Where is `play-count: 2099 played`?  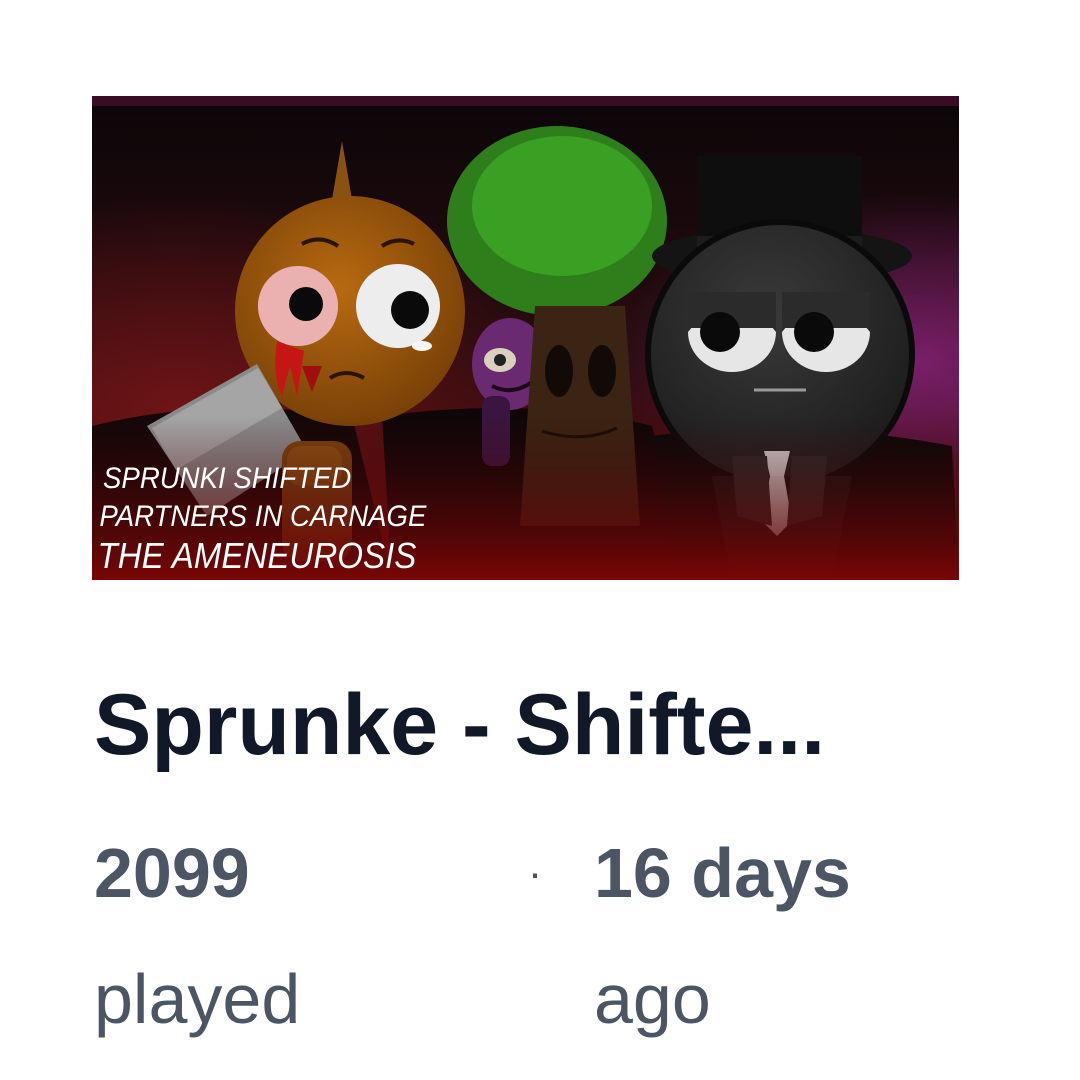
play-count: 2099 played is located at coordinates (197, 936).